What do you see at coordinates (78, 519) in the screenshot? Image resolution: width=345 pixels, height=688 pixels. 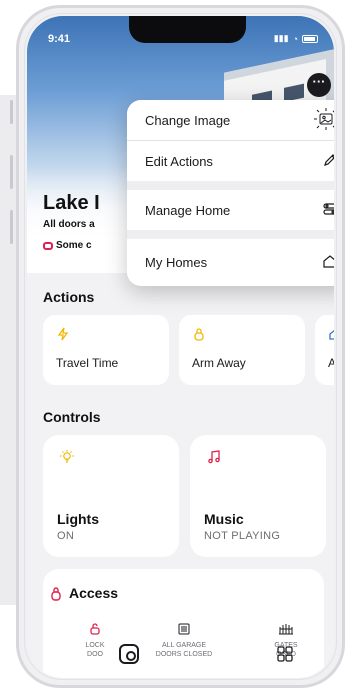 I see `control-title: Lights` at bounding box center [78, 519].